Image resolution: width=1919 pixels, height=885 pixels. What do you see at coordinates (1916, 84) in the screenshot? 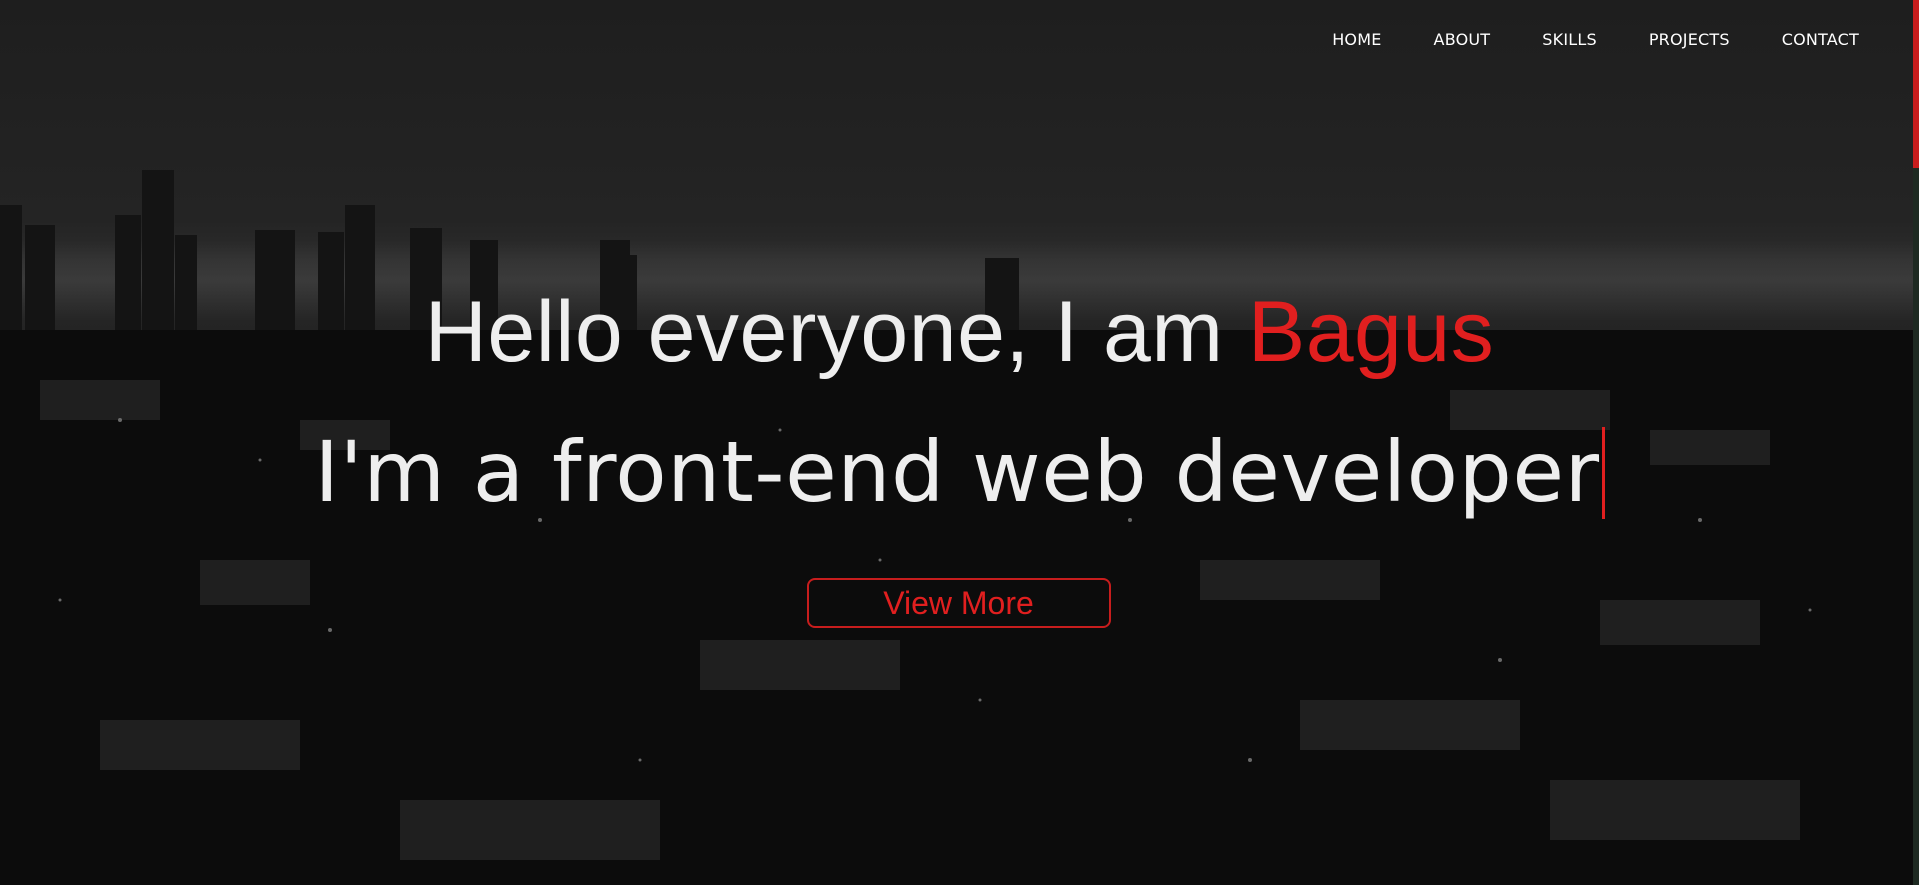
I see `scrollbar-thumb` at bounding box center [1916, 84].